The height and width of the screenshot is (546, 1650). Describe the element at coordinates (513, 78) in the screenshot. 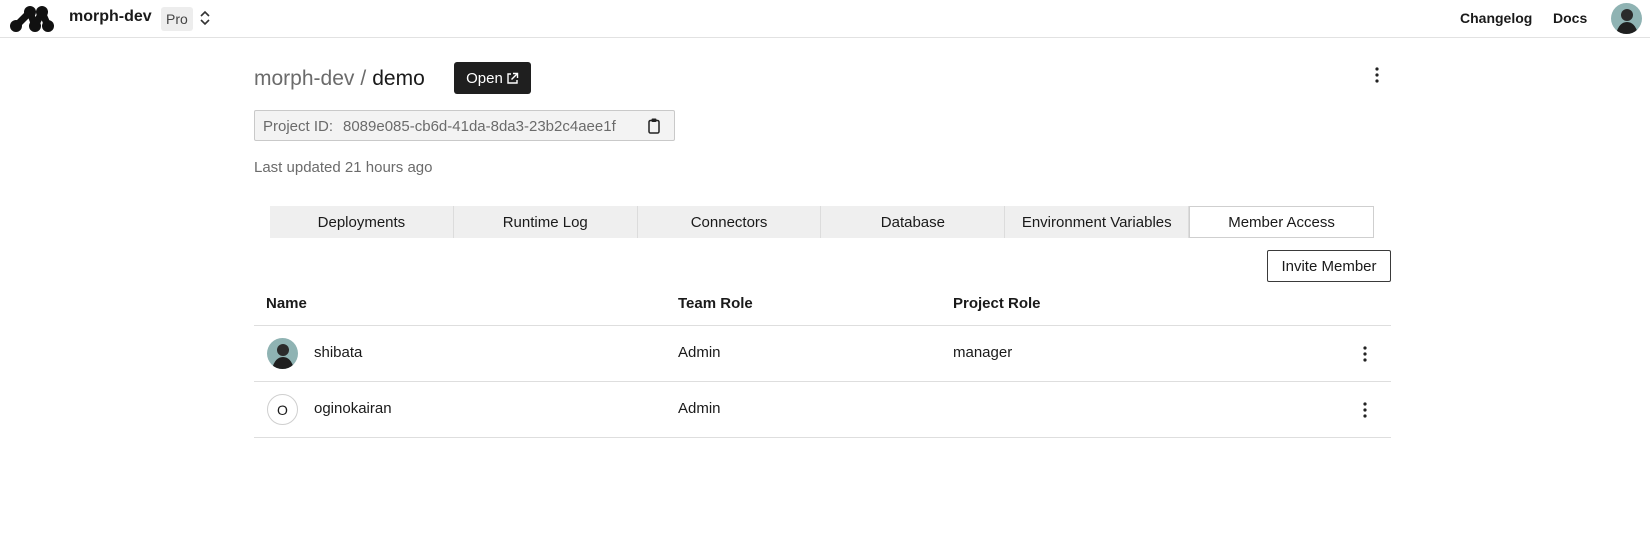

I see `external-link-icon` at that location.